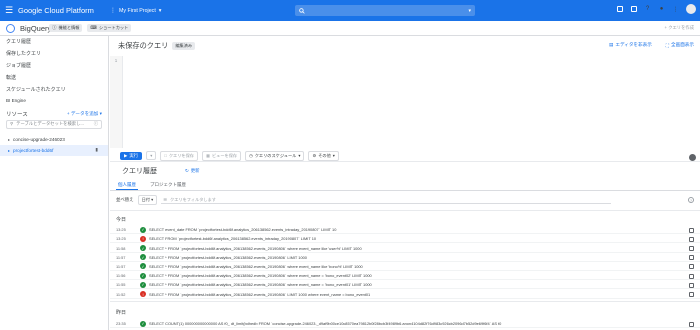  What do you see at coordinates (121, 220) in the screenshot?
I see `day-label-today: 今日` at bounding box center [121, 220].